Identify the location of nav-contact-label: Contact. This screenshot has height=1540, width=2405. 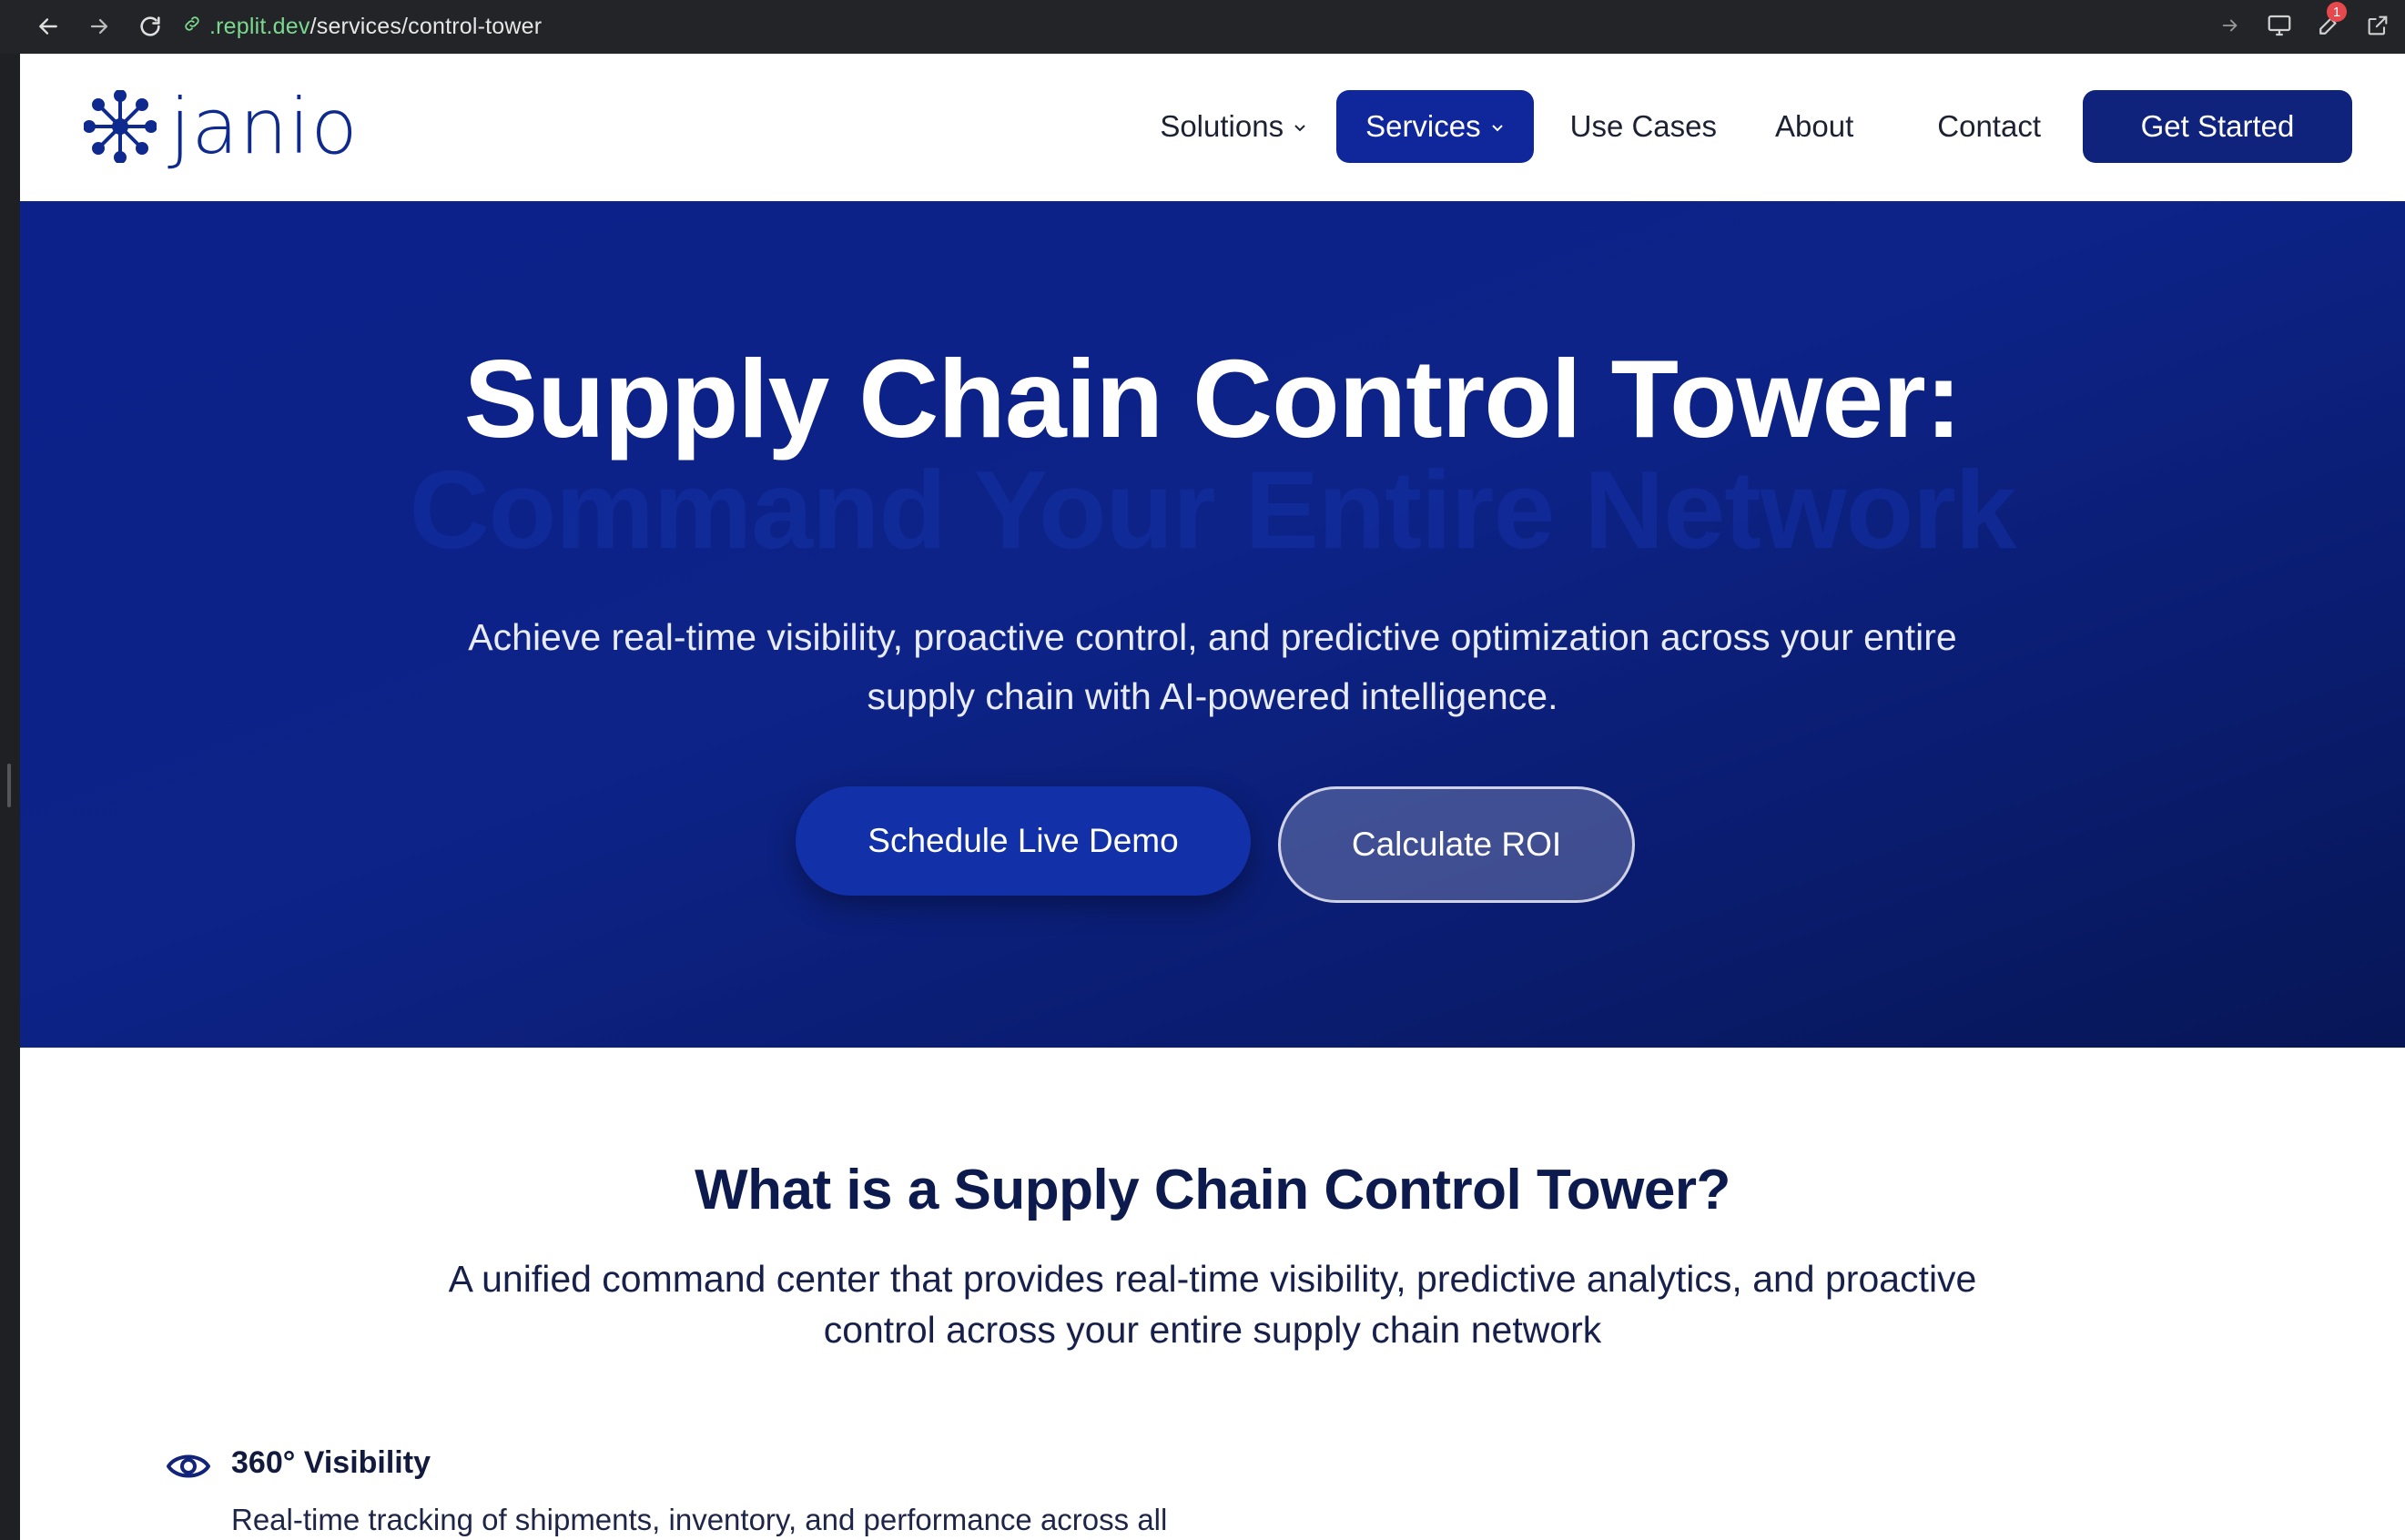
(1989, 126).